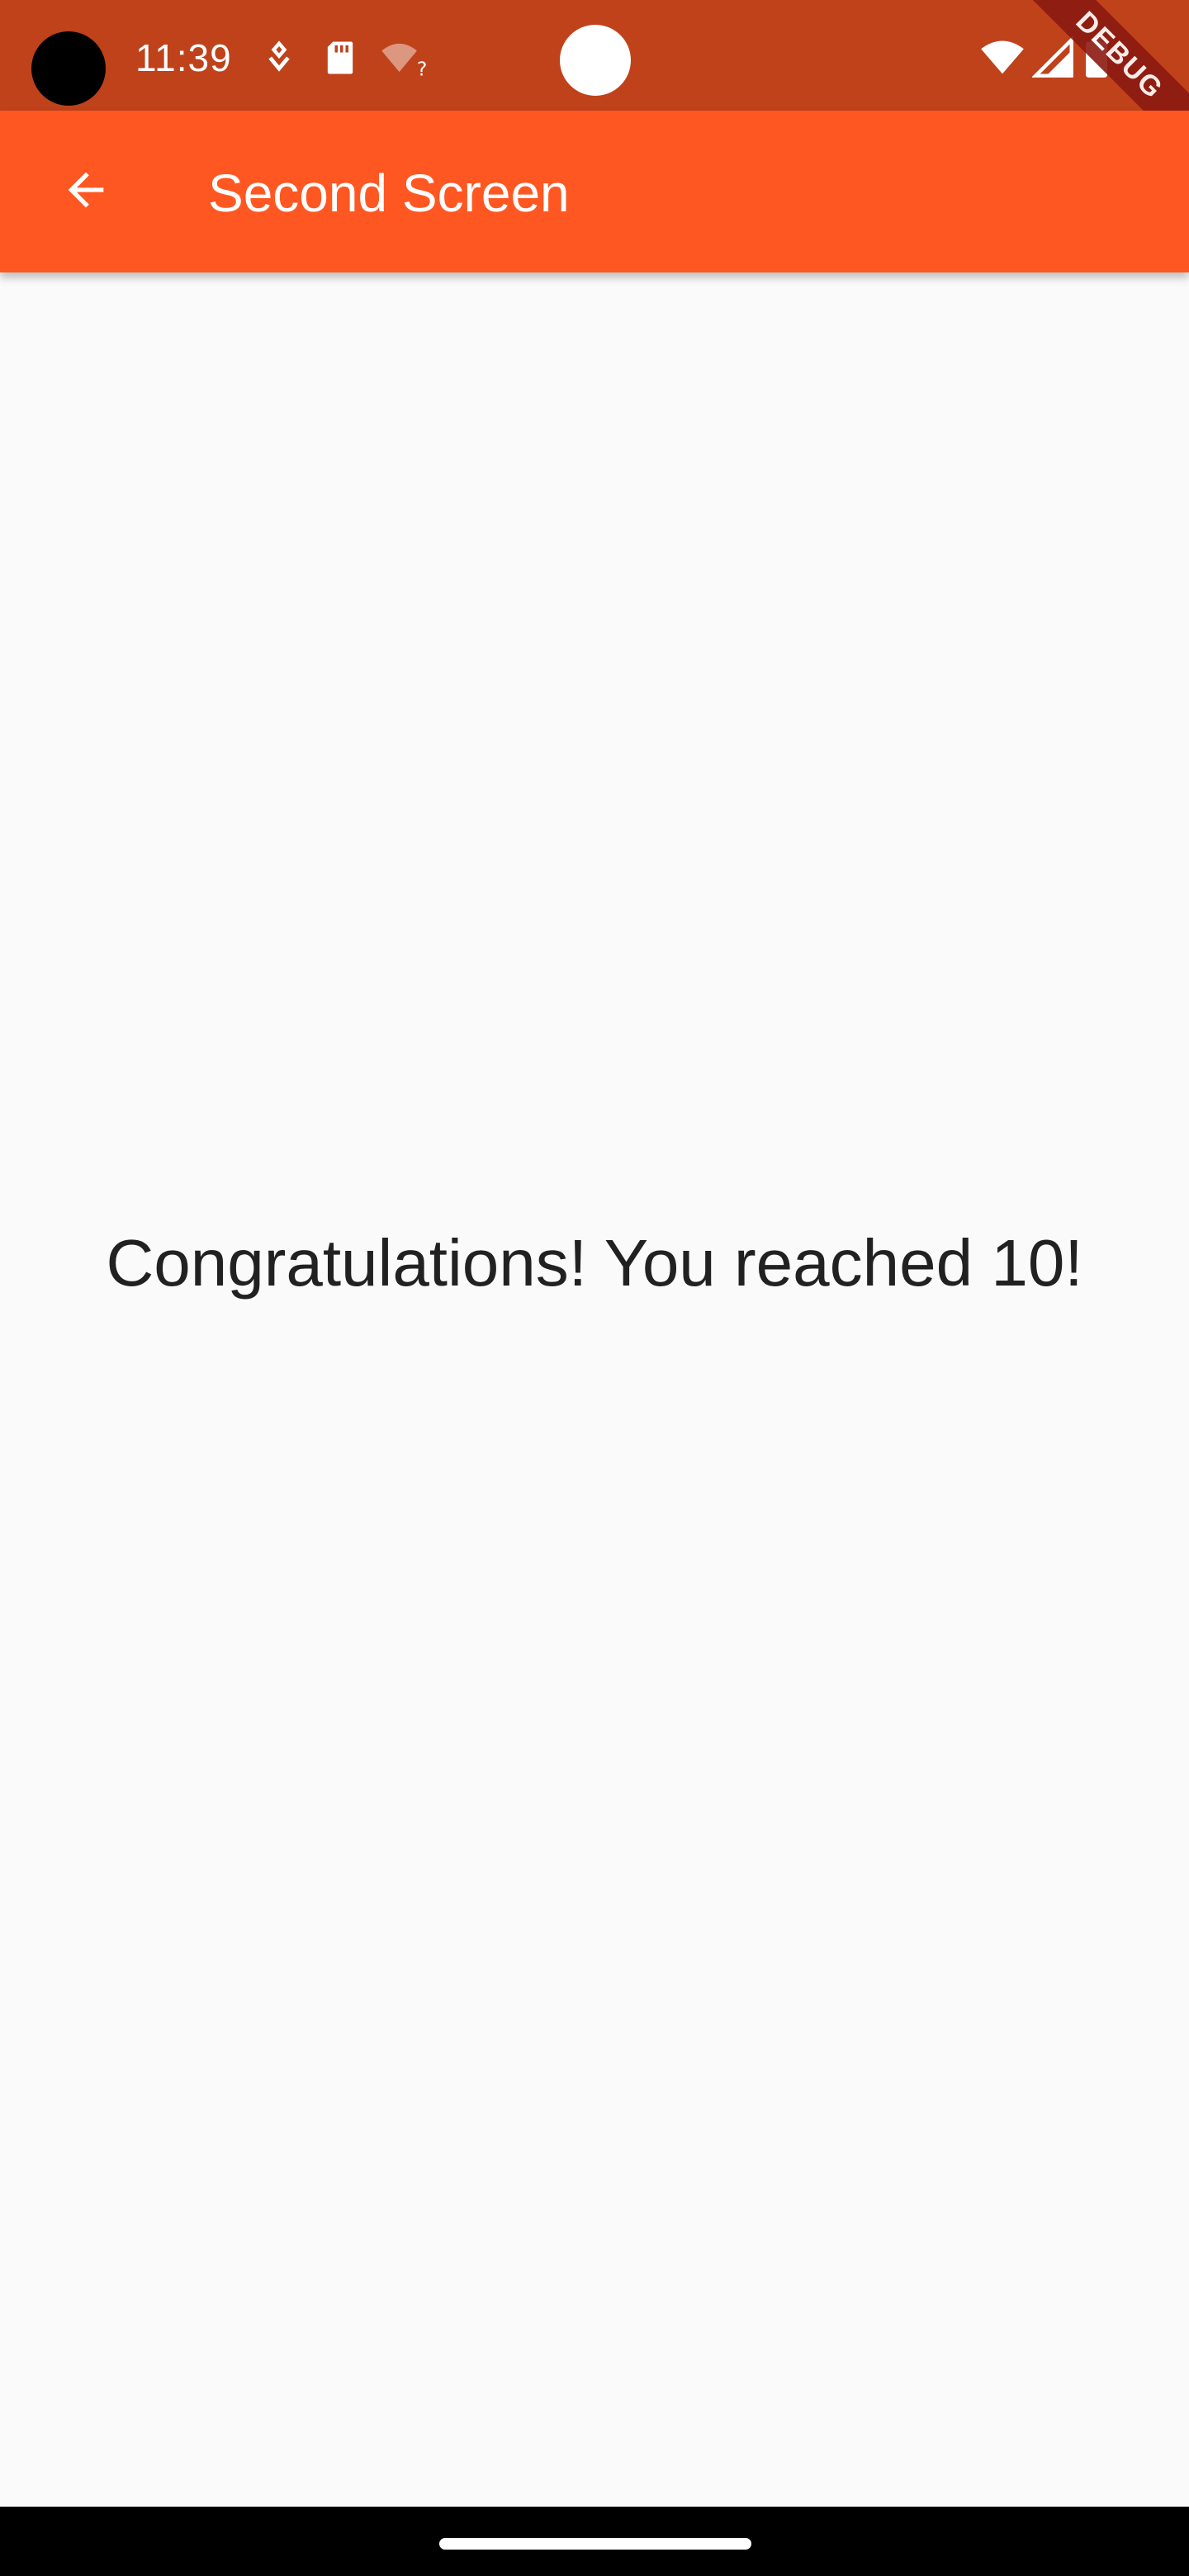  What do you see at coordinates (279, 57) in the screenshot?
I see `data-saver-icon` at bounding box center [279, 57].